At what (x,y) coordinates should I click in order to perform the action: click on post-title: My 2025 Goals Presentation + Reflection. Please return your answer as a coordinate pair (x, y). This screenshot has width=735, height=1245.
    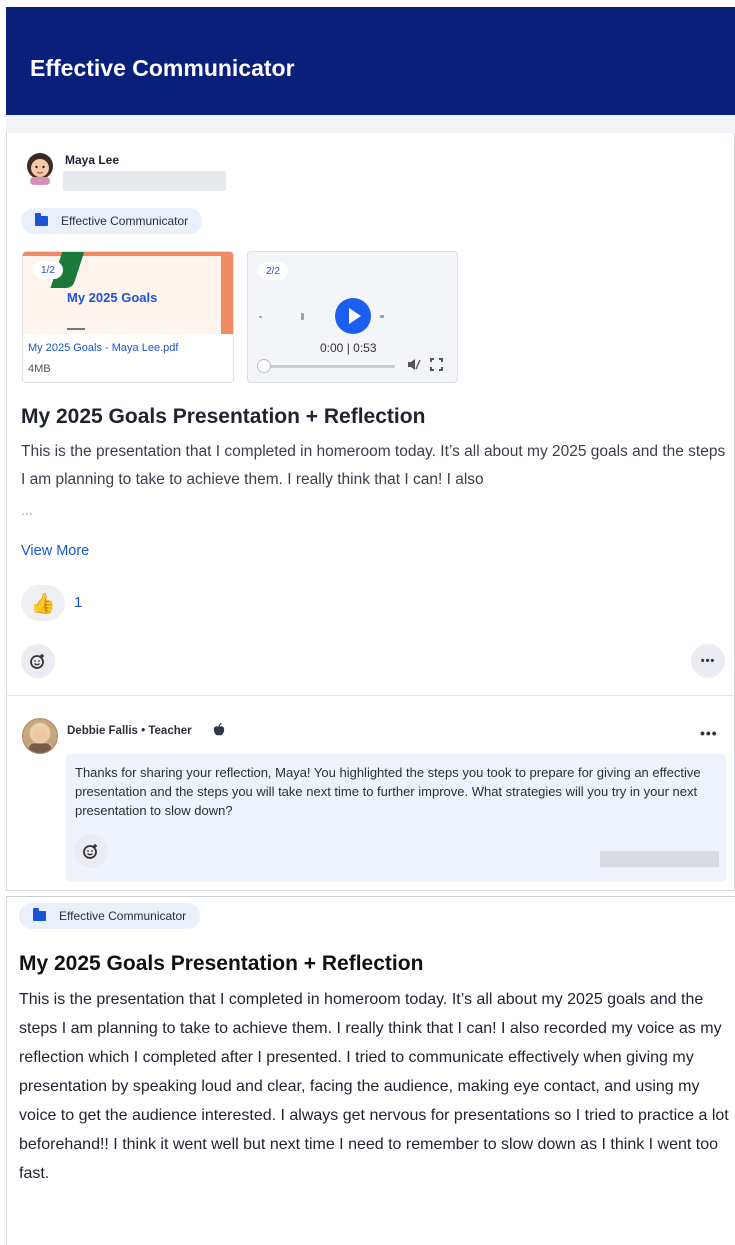
    Looking at the image, I should click on (223, 416).